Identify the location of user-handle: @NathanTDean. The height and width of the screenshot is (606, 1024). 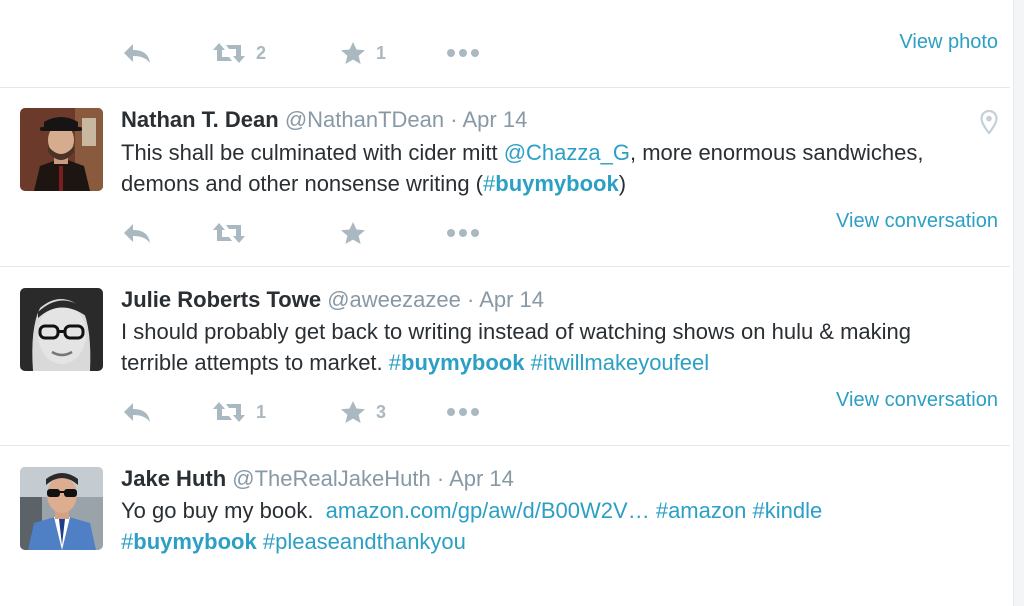
(364, 119).